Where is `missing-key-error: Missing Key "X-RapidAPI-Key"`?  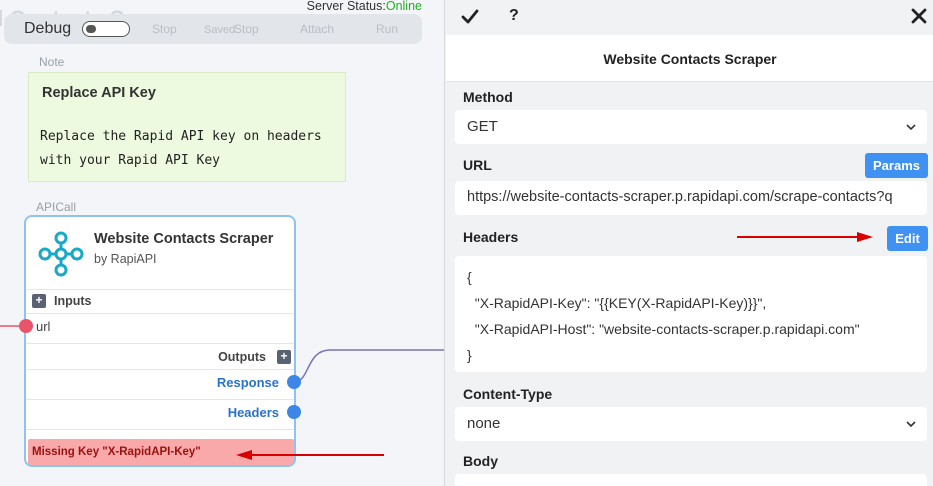
missing-key-error: Missing Key "X-RapidAPI-Key" is located at coordinates (161, 452).